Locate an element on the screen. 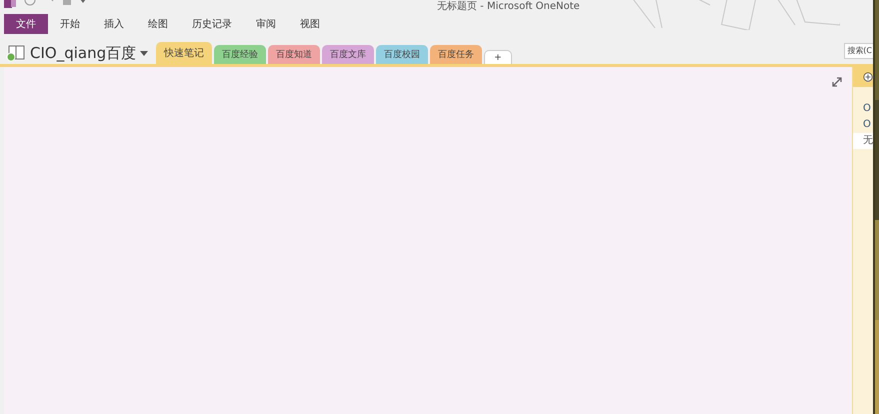 The width and height of the screenshot is (879, 414). ribbon-tab: 视图 is located at coordinates (310, 24).